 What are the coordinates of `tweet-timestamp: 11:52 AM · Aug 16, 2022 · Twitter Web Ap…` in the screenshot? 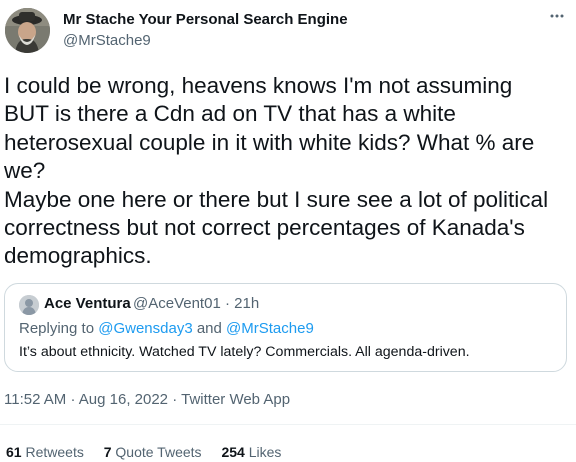 It's located at (147, 399).